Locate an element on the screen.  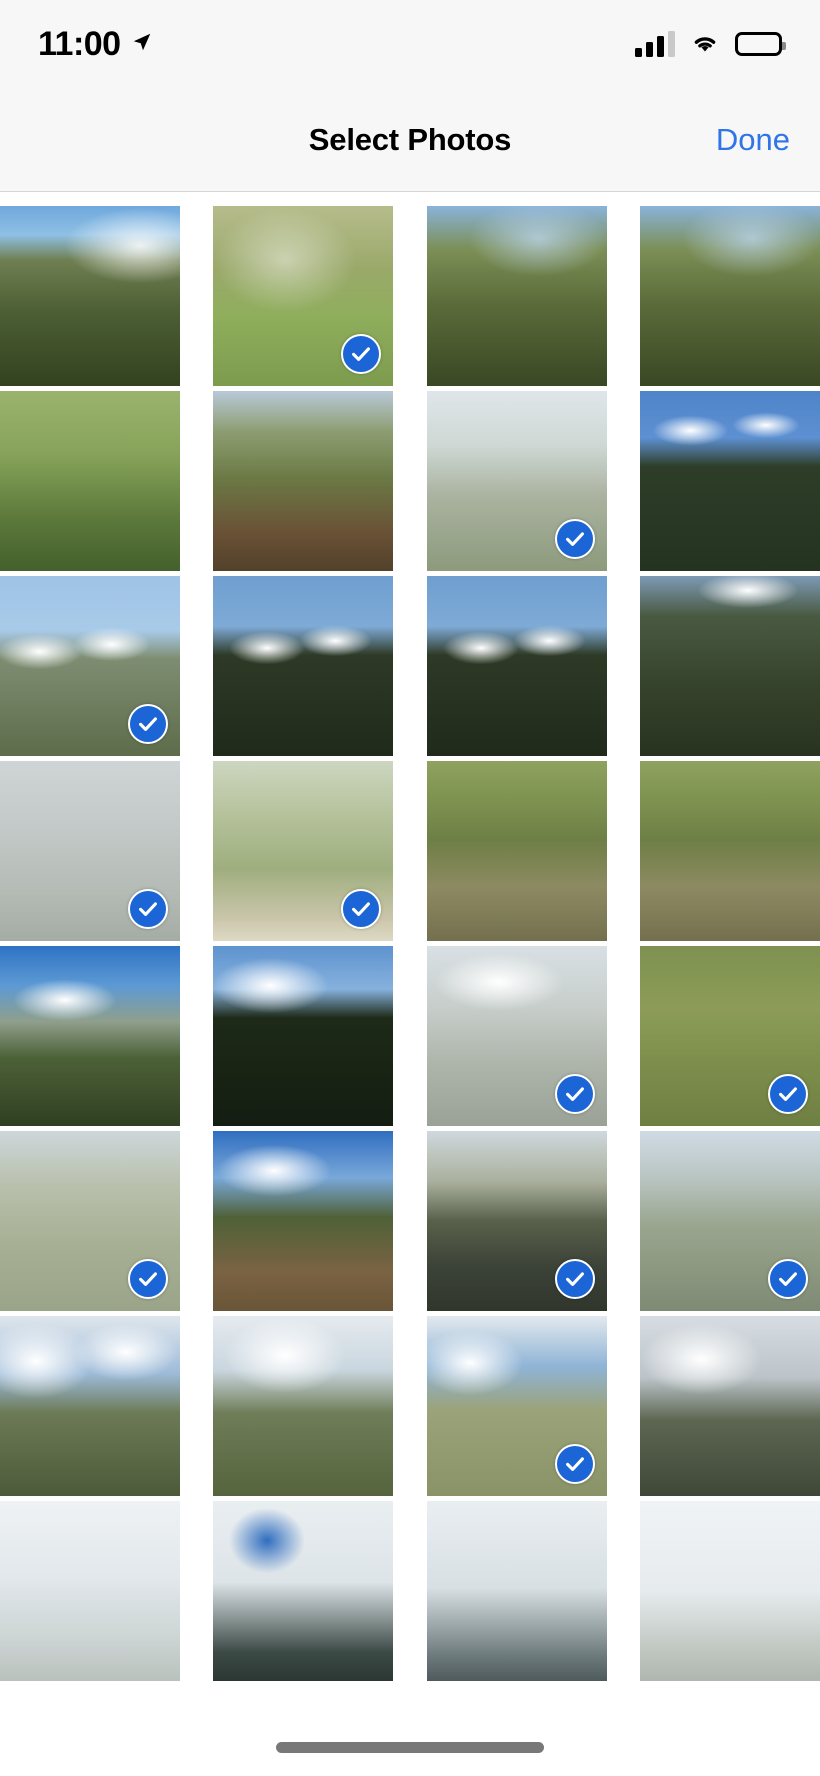
status-bar-right is located at coordinates (710, 44).